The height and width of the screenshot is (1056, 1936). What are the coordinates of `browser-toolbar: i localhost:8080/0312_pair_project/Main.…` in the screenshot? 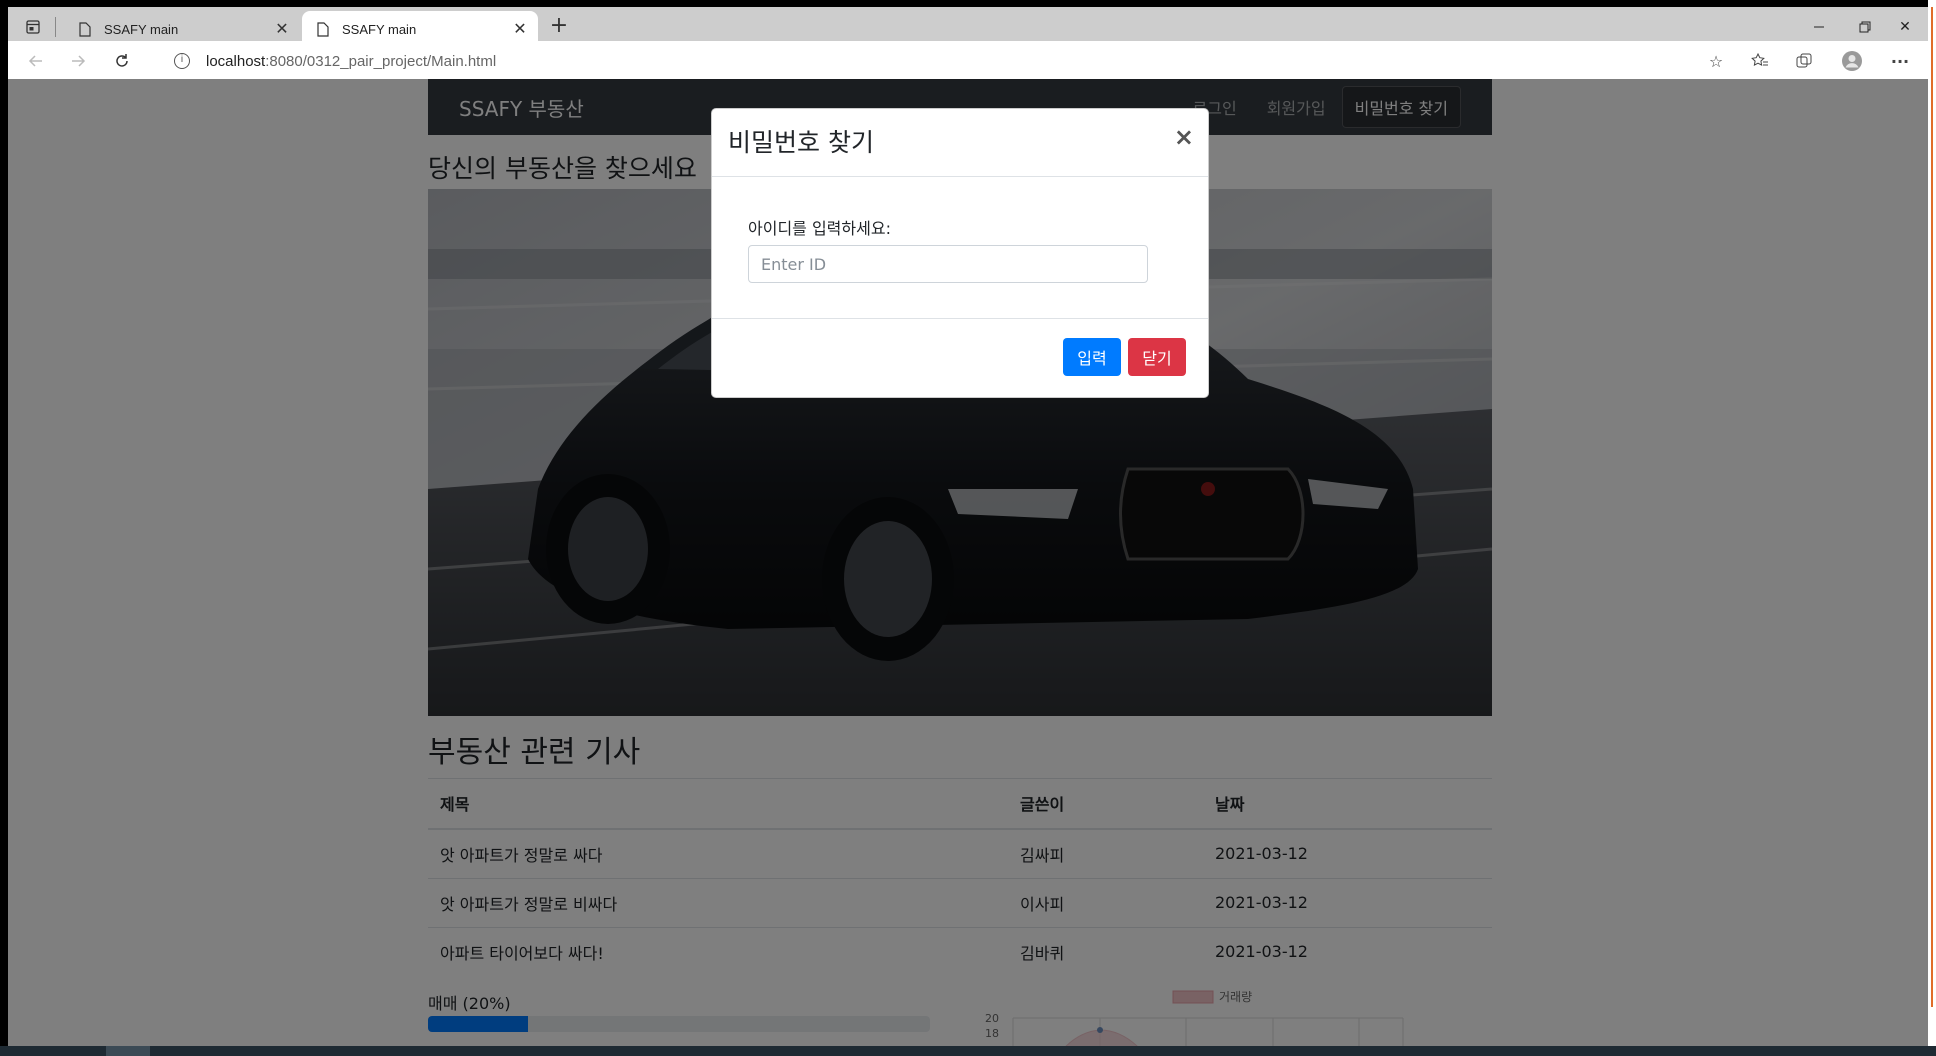 It's located at (968, 60).